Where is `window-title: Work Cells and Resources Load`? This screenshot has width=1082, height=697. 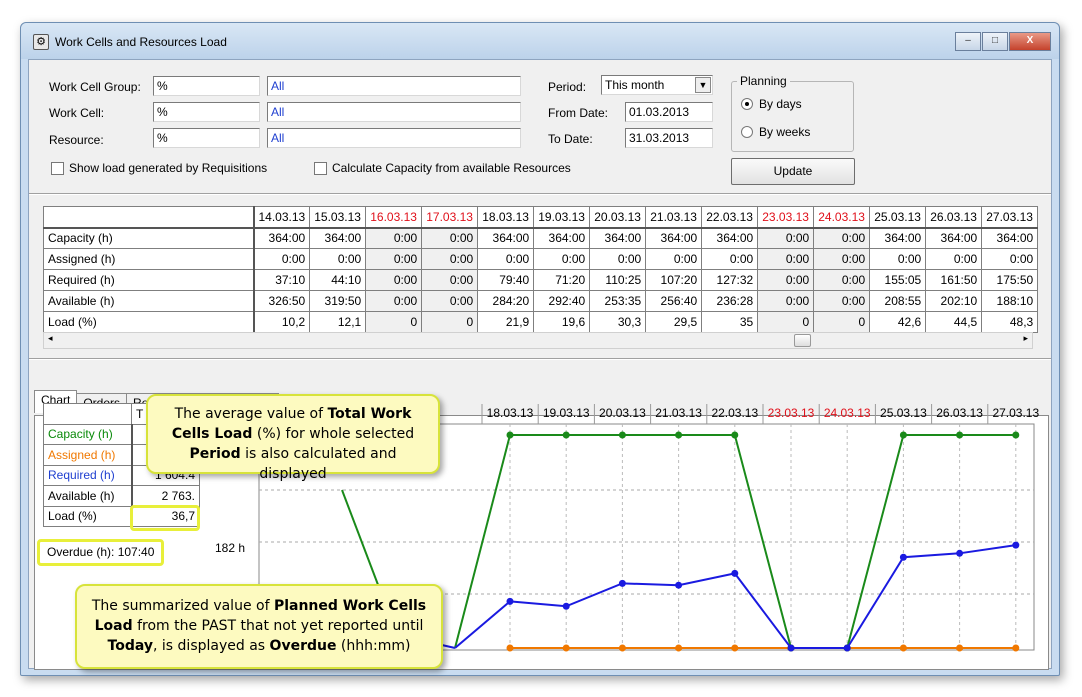 window-title: Work Cells and Resources Load is located at coordinates (141, 42).